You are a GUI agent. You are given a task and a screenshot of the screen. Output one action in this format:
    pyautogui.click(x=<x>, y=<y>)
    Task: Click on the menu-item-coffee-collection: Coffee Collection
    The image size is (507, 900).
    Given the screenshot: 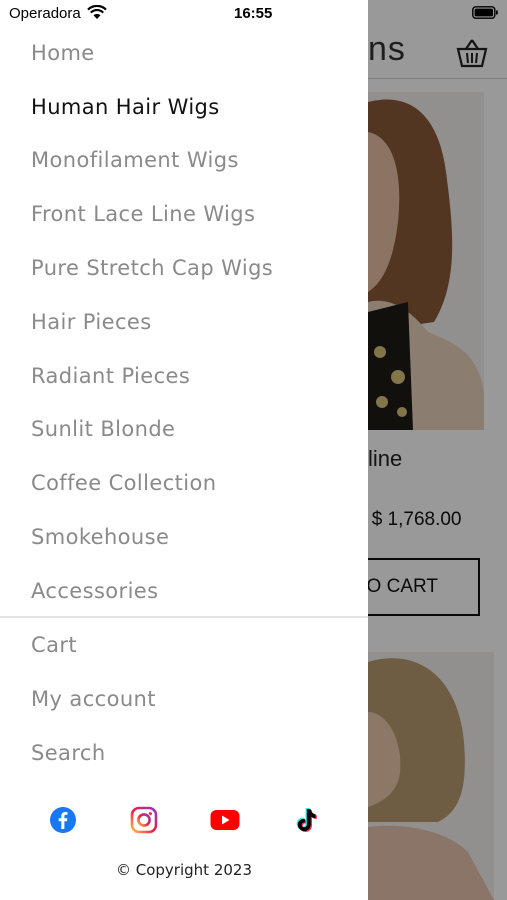 What is the action you would take?
    pyautogui.click(x=184, y=483)
    